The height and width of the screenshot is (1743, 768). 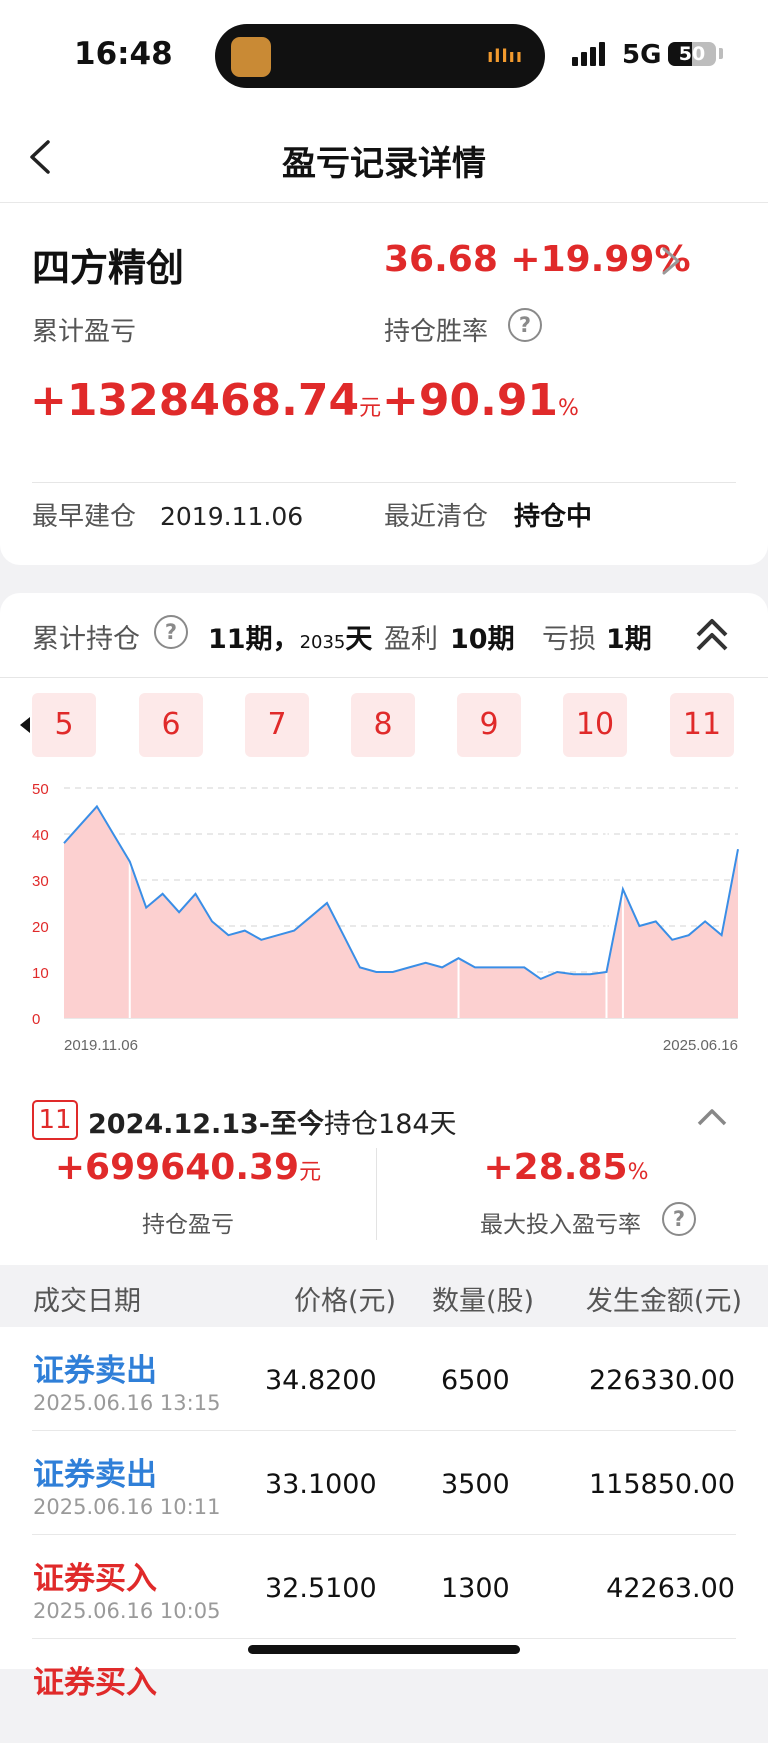 What do you see at coordinates (380, 56) in the screenshot?
I see `dynamic-island: ıllıı` at bounding box center [380, 56].